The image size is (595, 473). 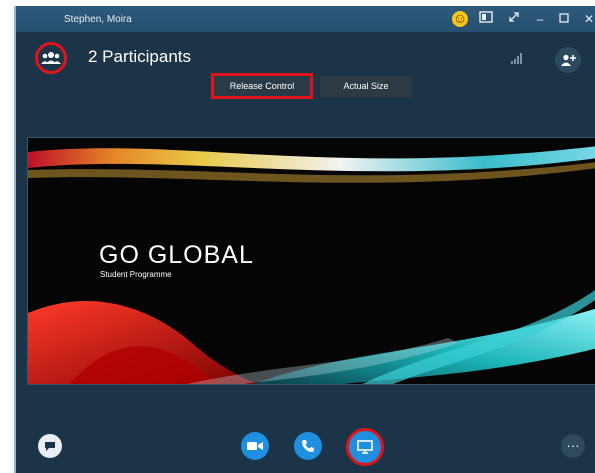 I want to click on phone-icon, so click(x=308, y=446).